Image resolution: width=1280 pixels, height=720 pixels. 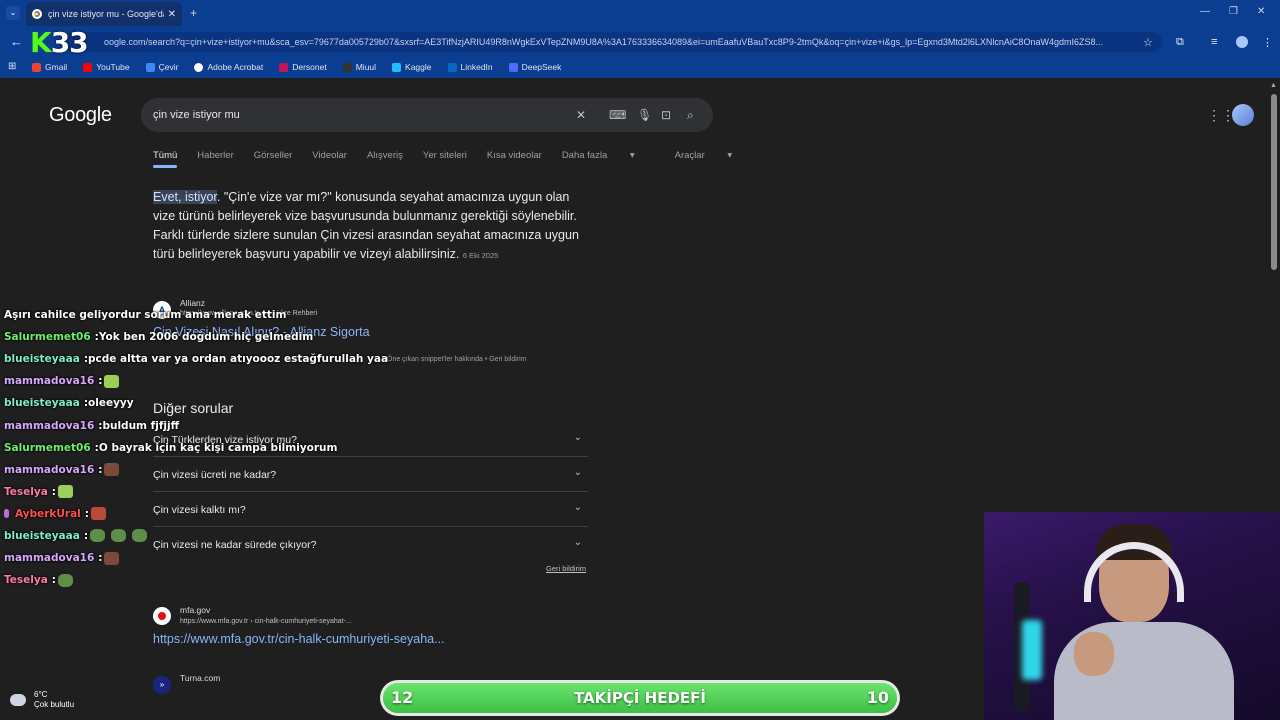 What do you see at coordinates (36, 67) in the screenshot?
I see `gmail-icon` at bounding box center [36, 67].